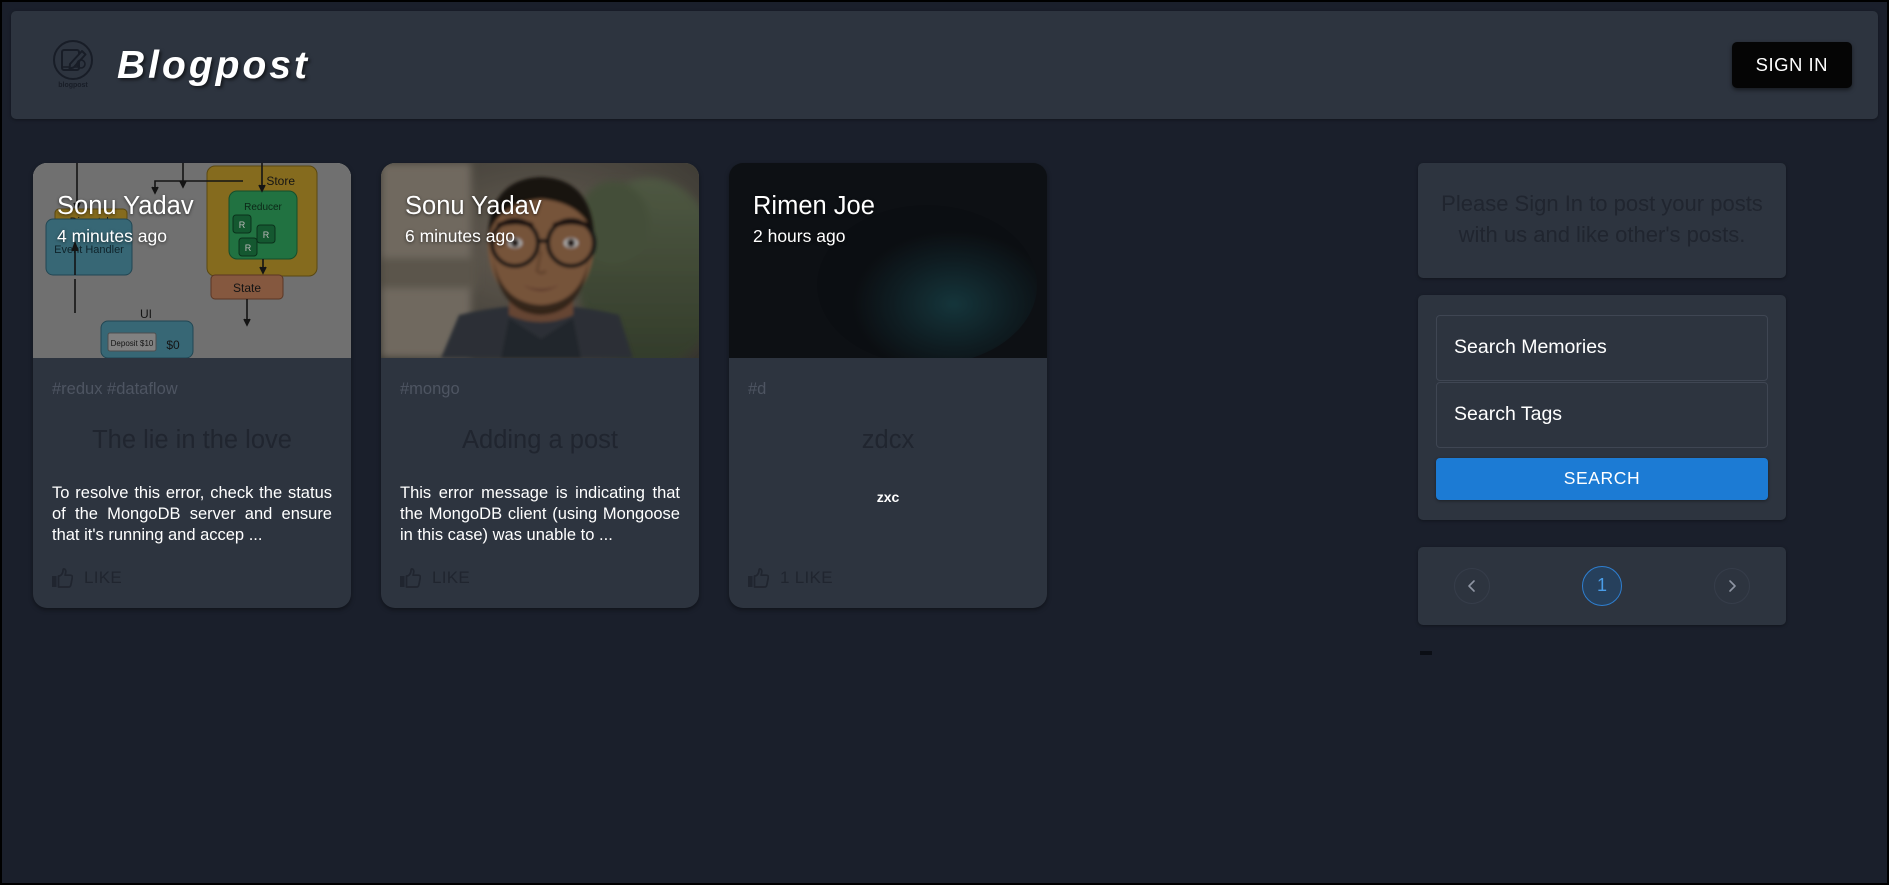 This screenshot has width=1889, height=885. Describe the element at coordinates (1602, 347) in the screenshot. I see `search-input` at that location.